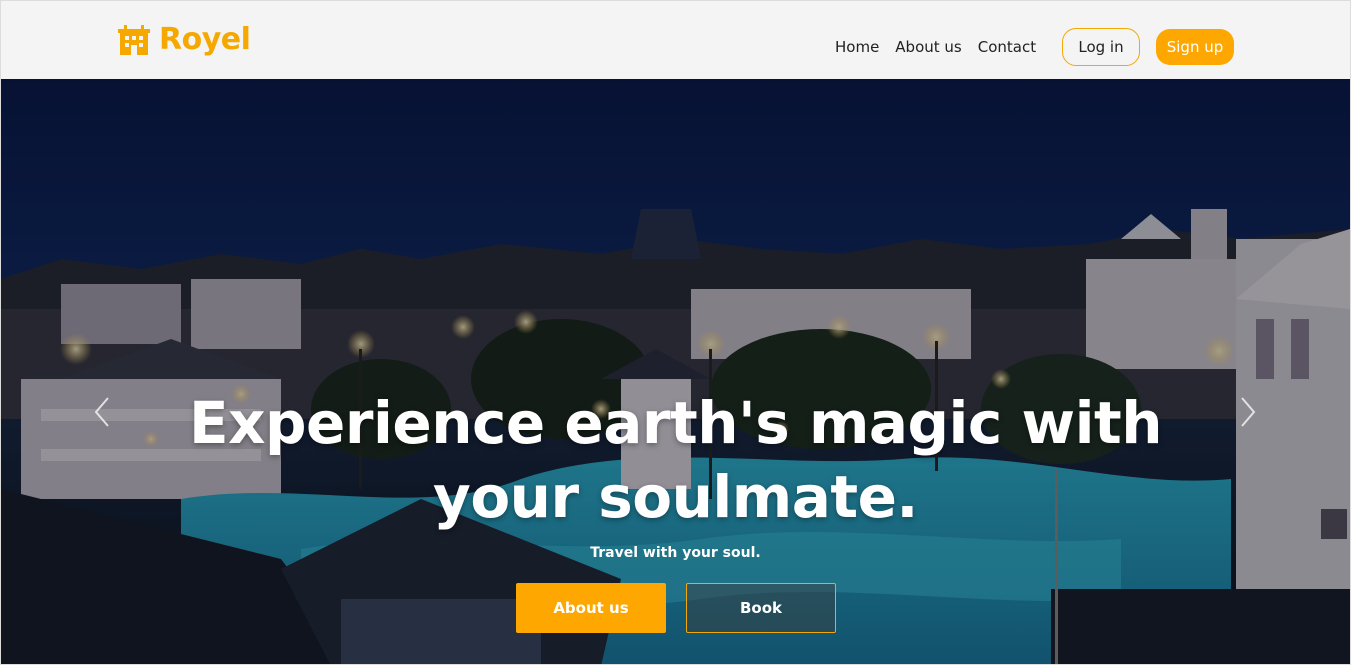  Describe the element at coordinates (761, 608) in the screenshot. I see `book-button: Book` at that location.